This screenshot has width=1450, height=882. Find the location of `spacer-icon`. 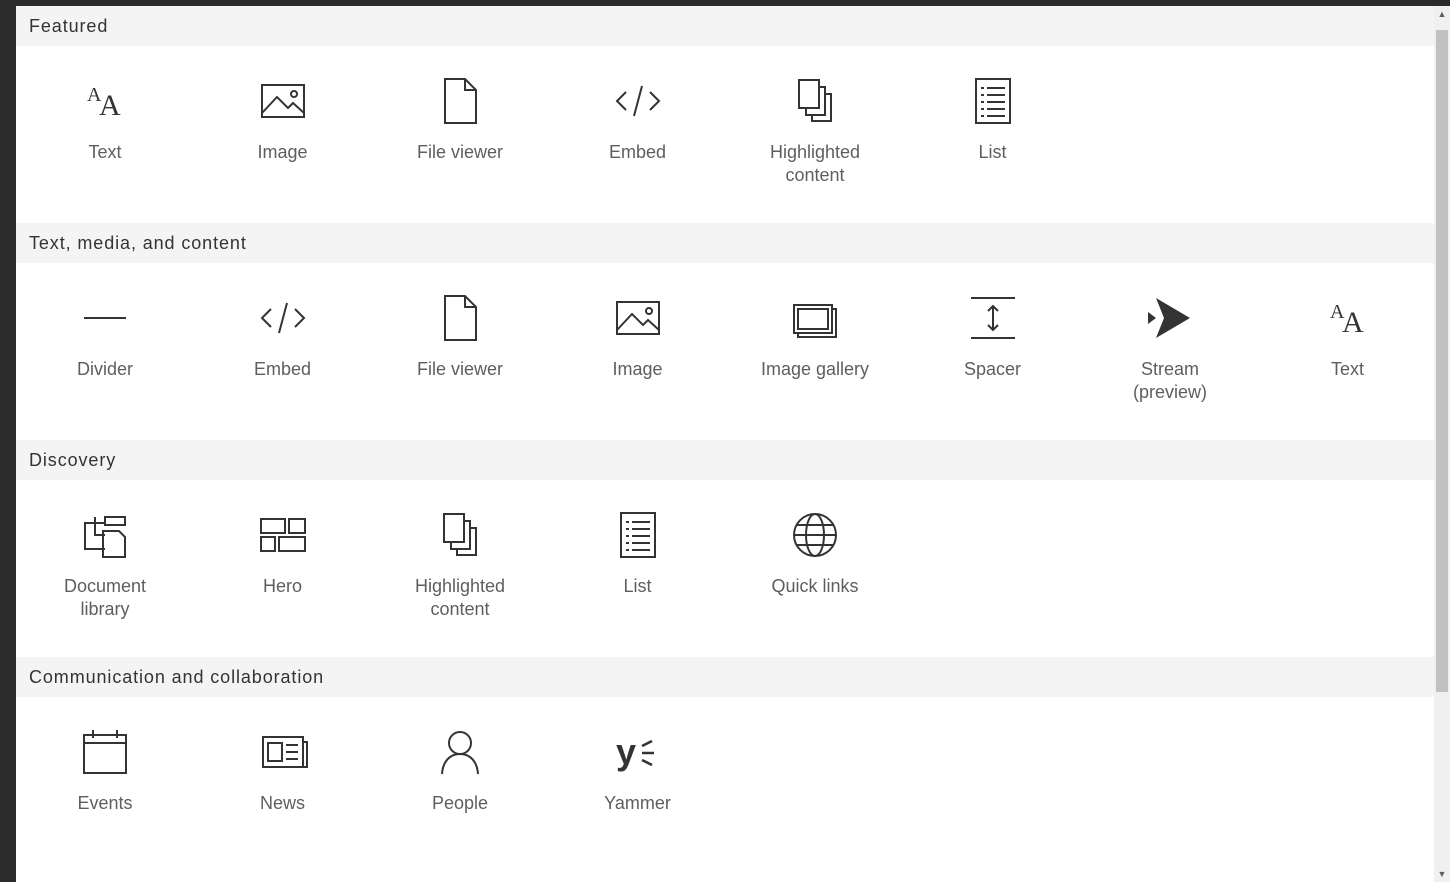

spacer-icon is located at coordinates (993, 318).